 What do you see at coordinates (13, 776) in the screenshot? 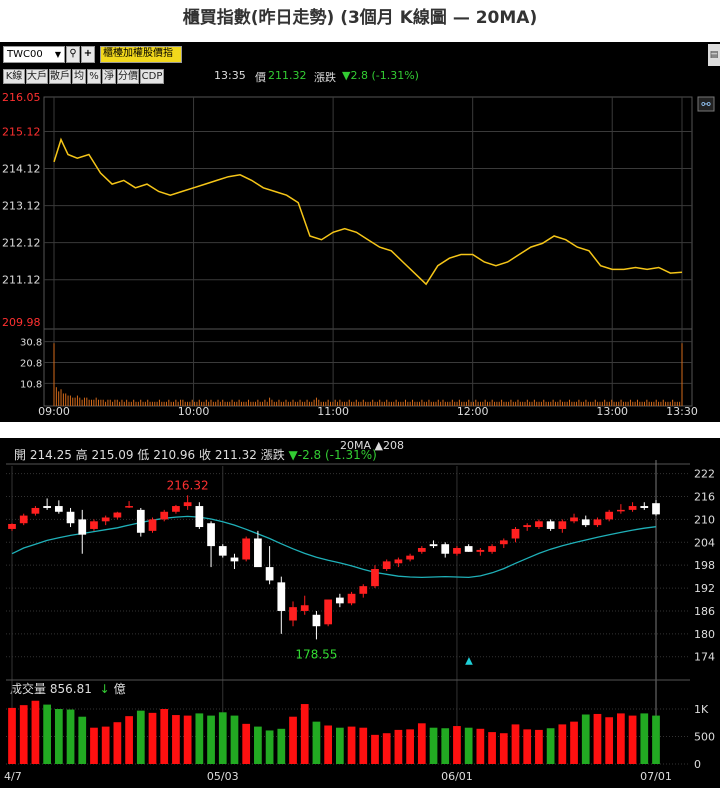
I see `x-tick-label: 4/7` at bounding box center [13, 776].